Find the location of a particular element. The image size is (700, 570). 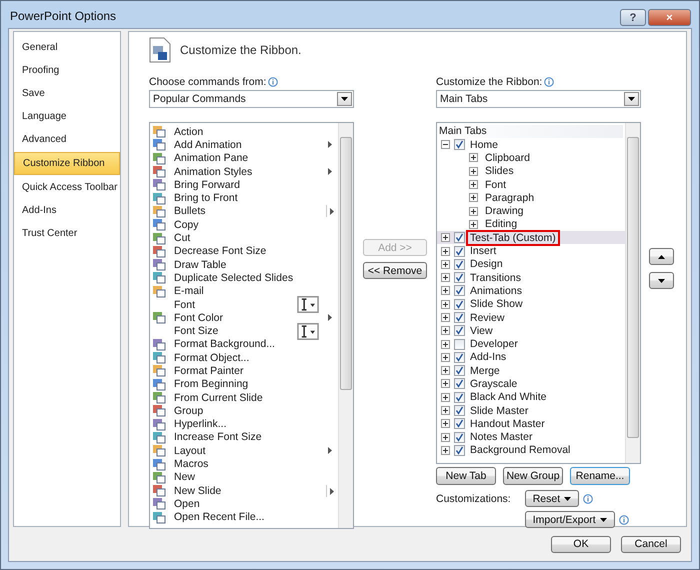

command-item: Action is located at coordinates (244, 131).